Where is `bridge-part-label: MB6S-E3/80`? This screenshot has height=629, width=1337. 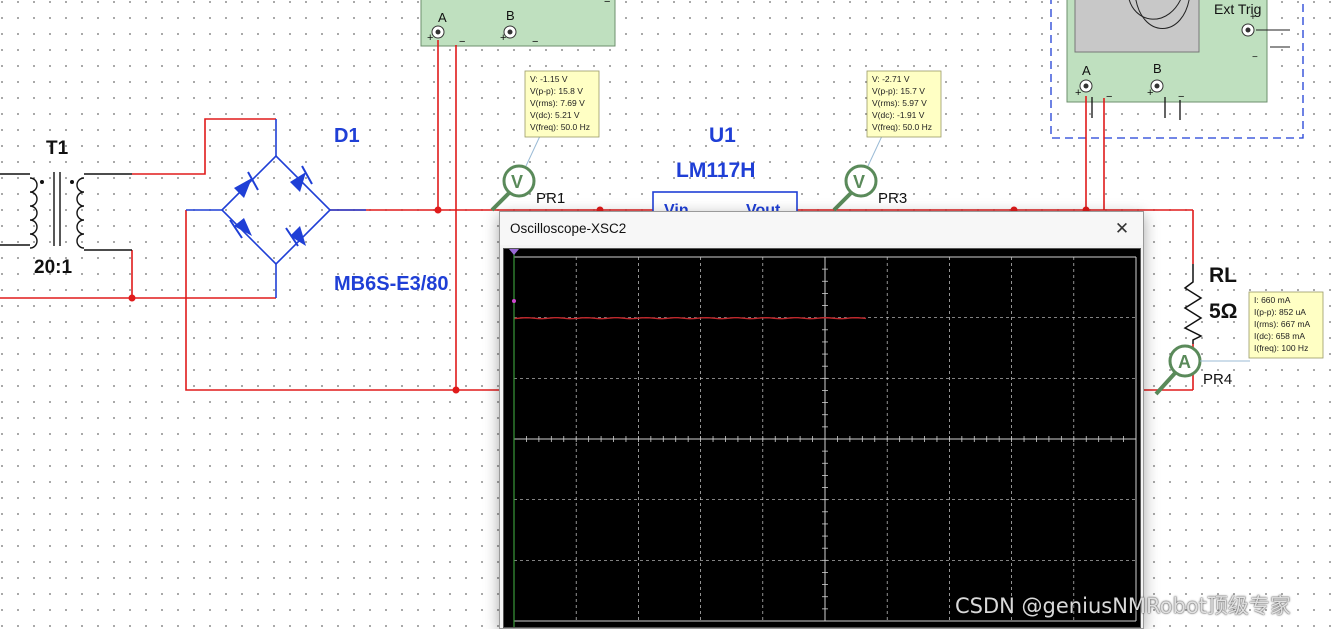 bridge-part-label: MB6S-E3/80 is located at coordinates (391, 284).